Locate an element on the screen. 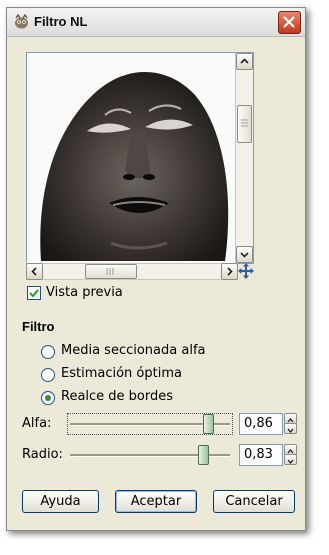 This screenshot has width=329, height=555. radio-label: Estimación óptima is located at coordinates (121, 373).